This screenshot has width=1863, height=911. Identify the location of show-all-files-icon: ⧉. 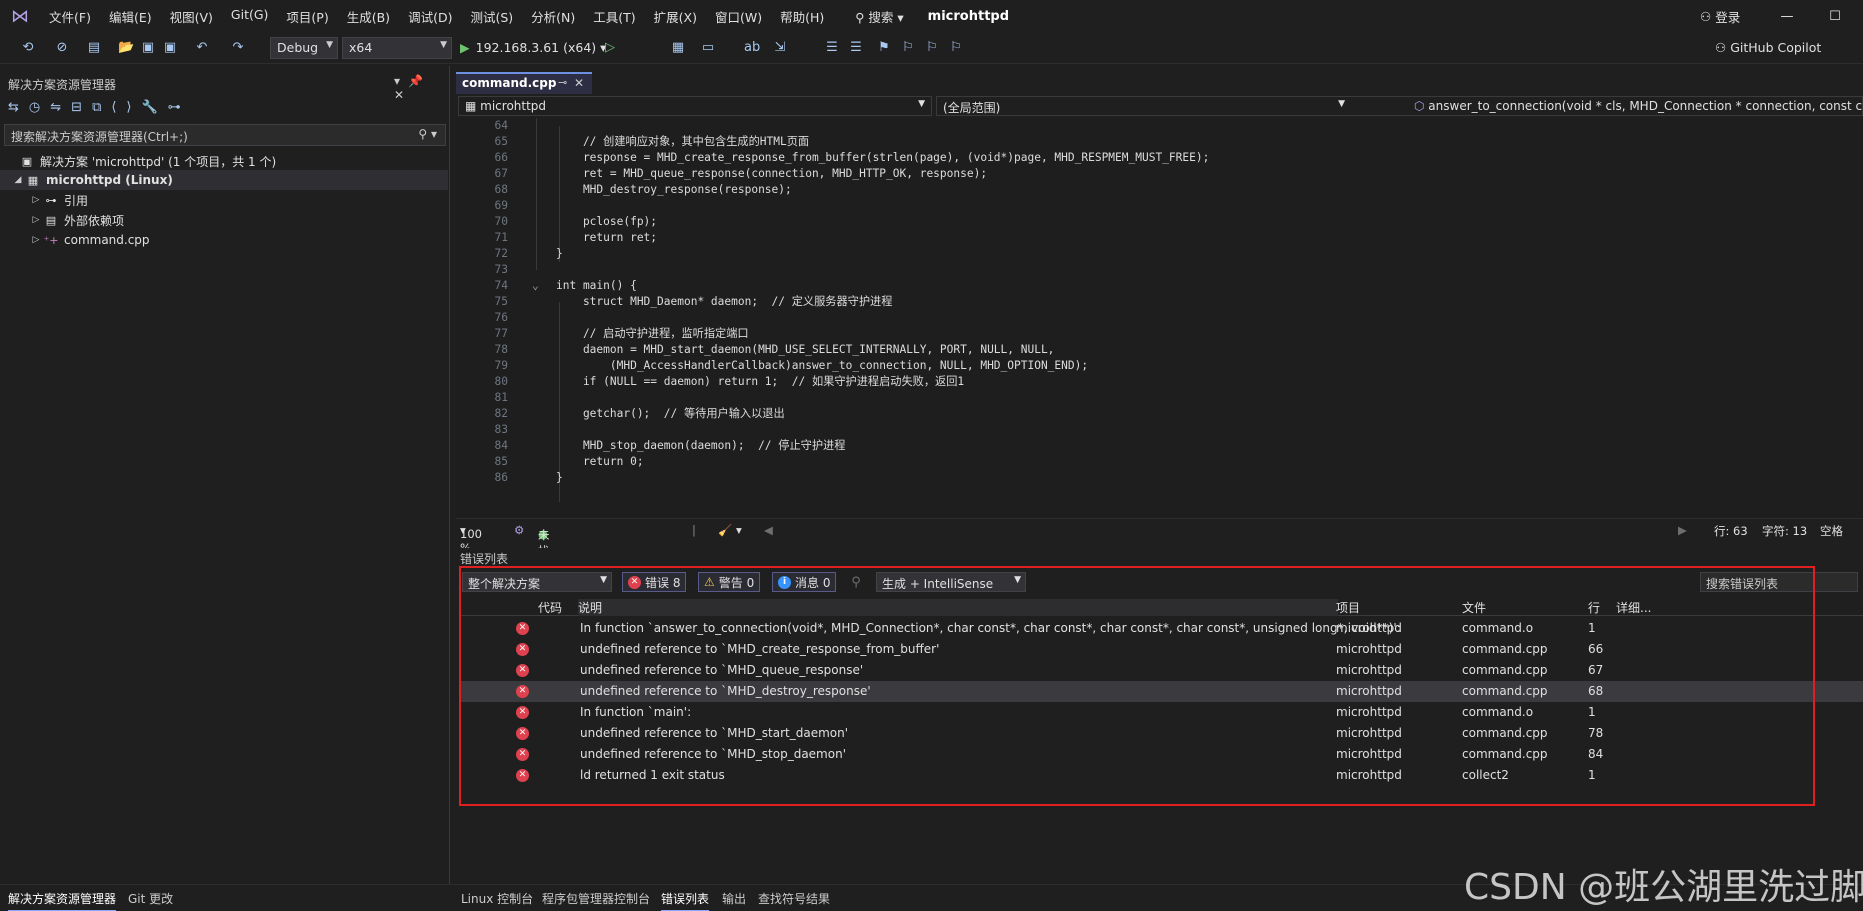
(101, 107).